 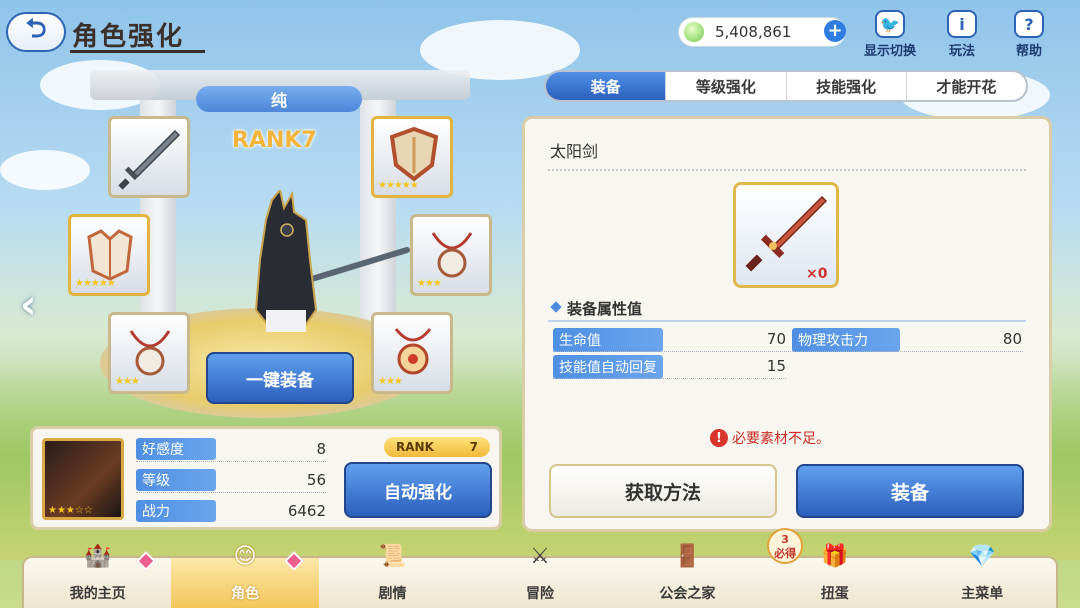 I want to click on back-button: ⮌, so click(x=36, y=32).